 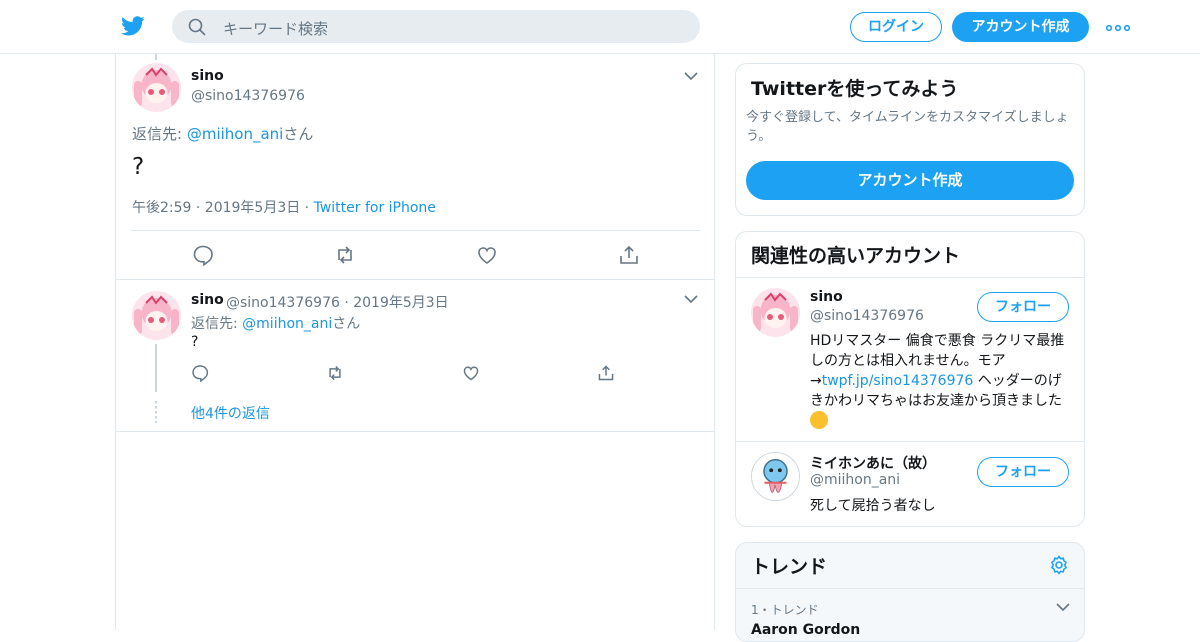 I want to click on author-handle-date: @sino14376976 · 2019年5月3日, so click(x=337, y=302).